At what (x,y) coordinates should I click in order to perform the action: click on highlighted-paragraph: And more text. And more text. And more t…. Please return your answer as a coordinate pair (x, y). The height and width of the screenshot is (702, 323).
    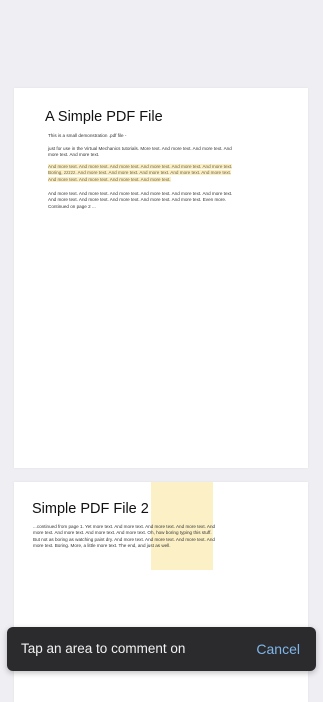
    Looking at the image, I should click on (142, 173).